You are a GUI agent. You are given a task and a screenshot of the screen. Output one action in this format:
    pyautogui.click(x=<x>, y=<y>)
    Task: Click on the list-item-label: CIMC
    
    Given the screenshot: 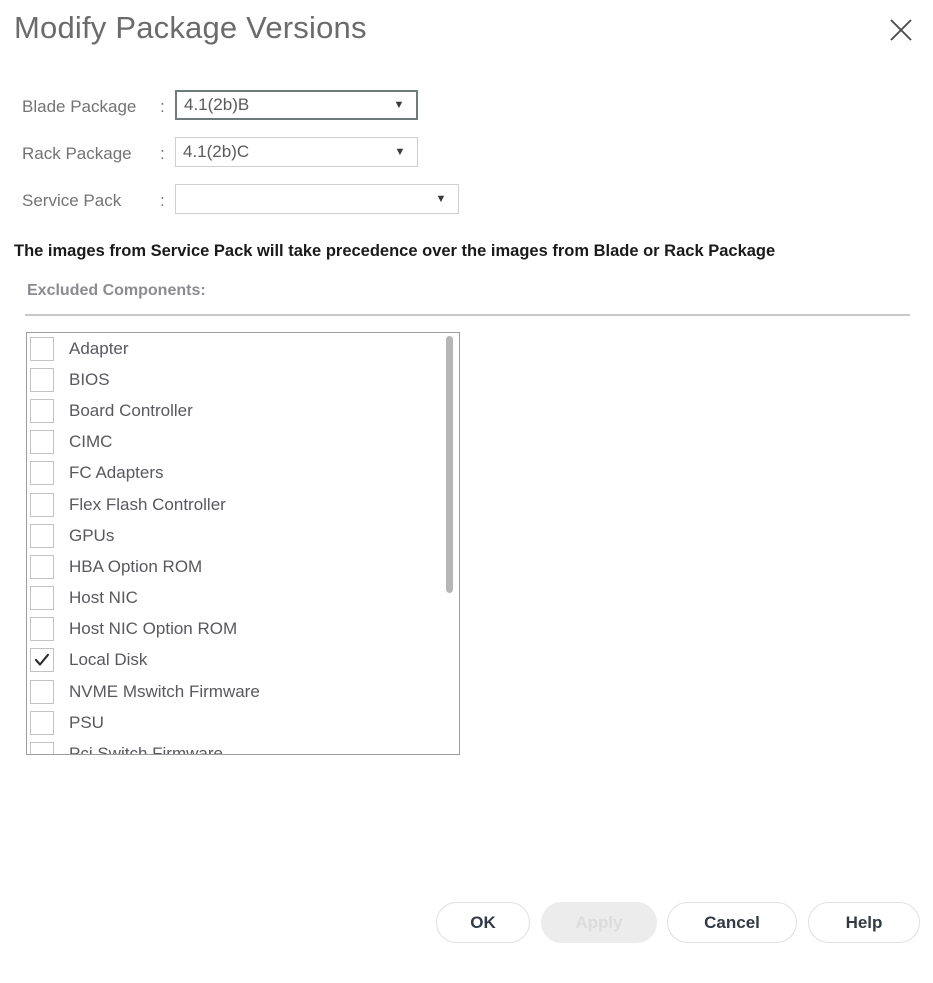 What is the action you would take?
    pyautogui.click(x=91, y=442)
    